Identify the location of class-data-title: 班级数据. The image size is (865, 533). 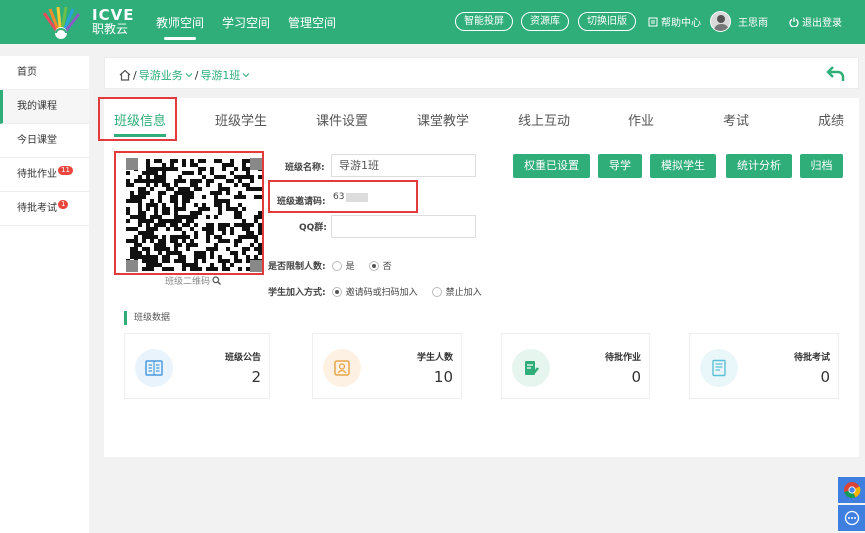
(147, 318).